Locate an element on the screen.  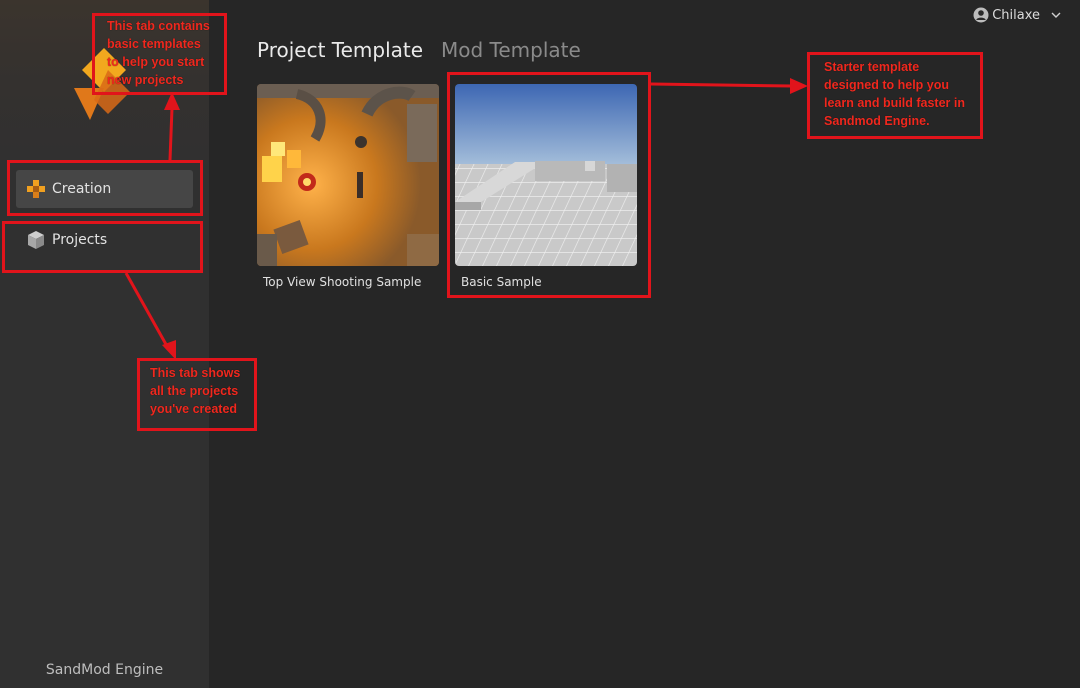
user-menu: Chilaxe is located at coordinates (1017, 15).